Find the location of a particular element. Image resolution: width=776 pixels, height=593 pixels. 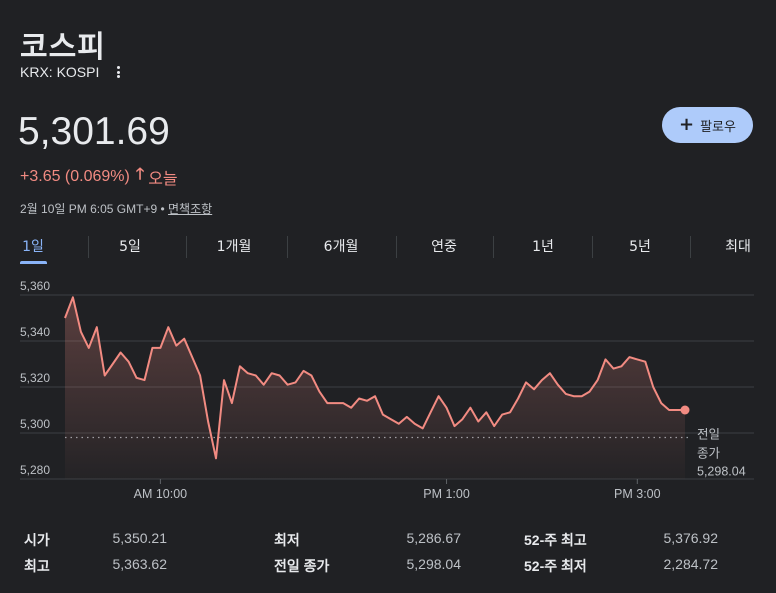

previous-close-value: 5,298.04 is located at coordinates (721, 472).